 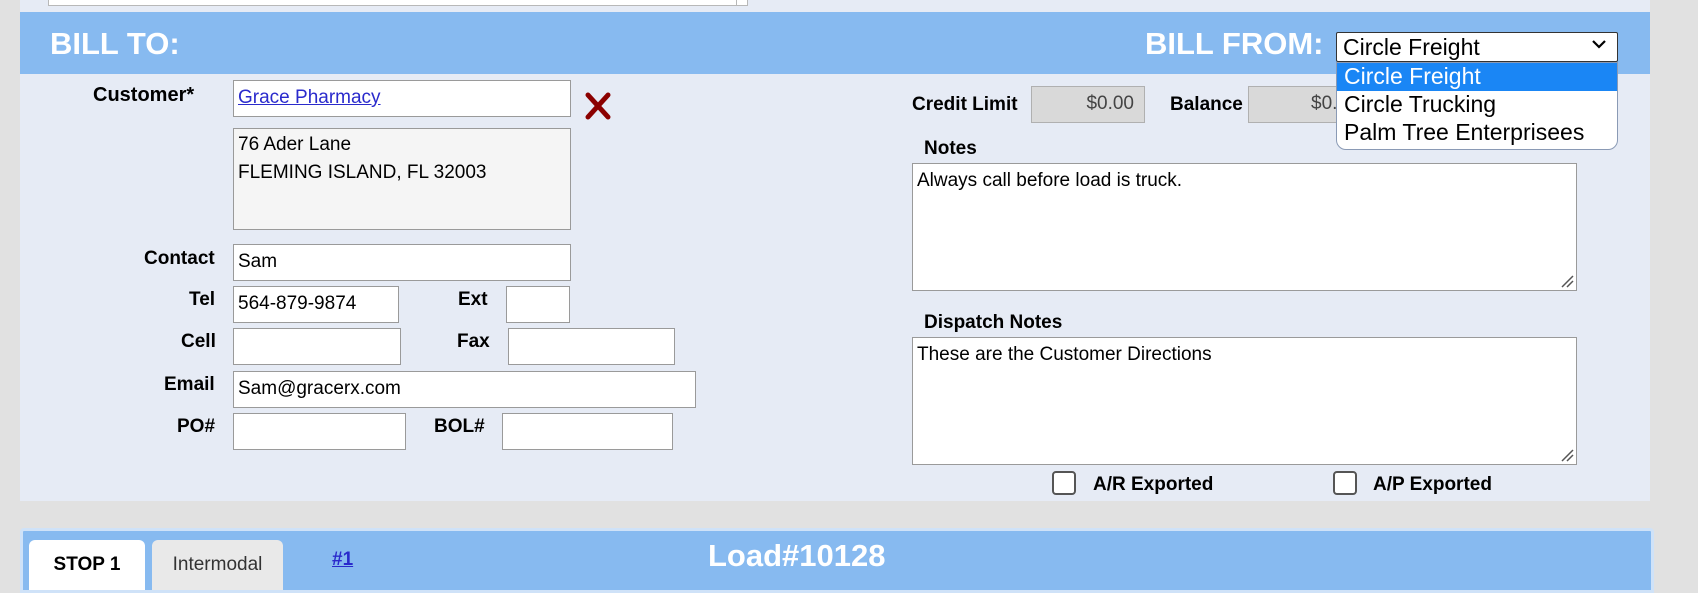 What do you see at coordinates (473, 341) in the screenshot?
I see `fax-label: Fax` at bounding box center [473, 341].